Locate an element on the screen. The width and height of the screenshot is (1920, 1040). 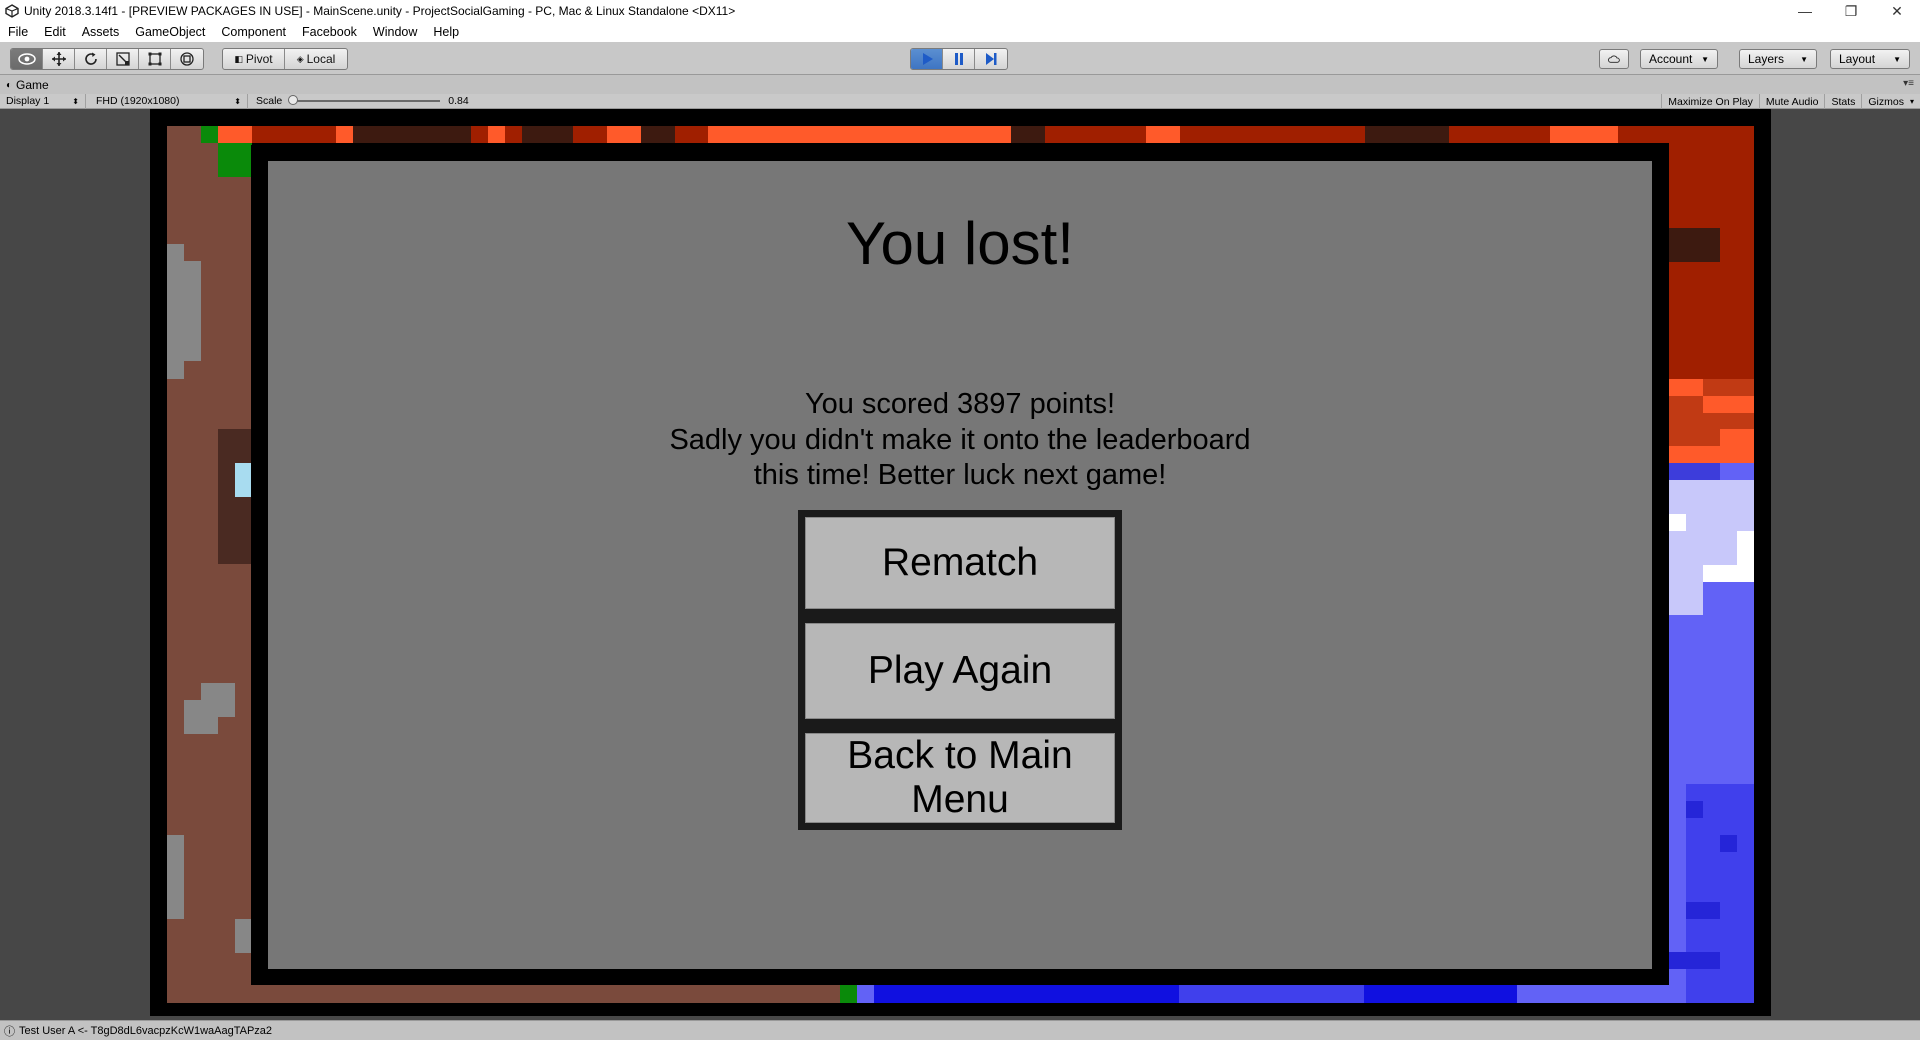
main-menu-button: Back to Main Menu is located at coordinates (960, 778).